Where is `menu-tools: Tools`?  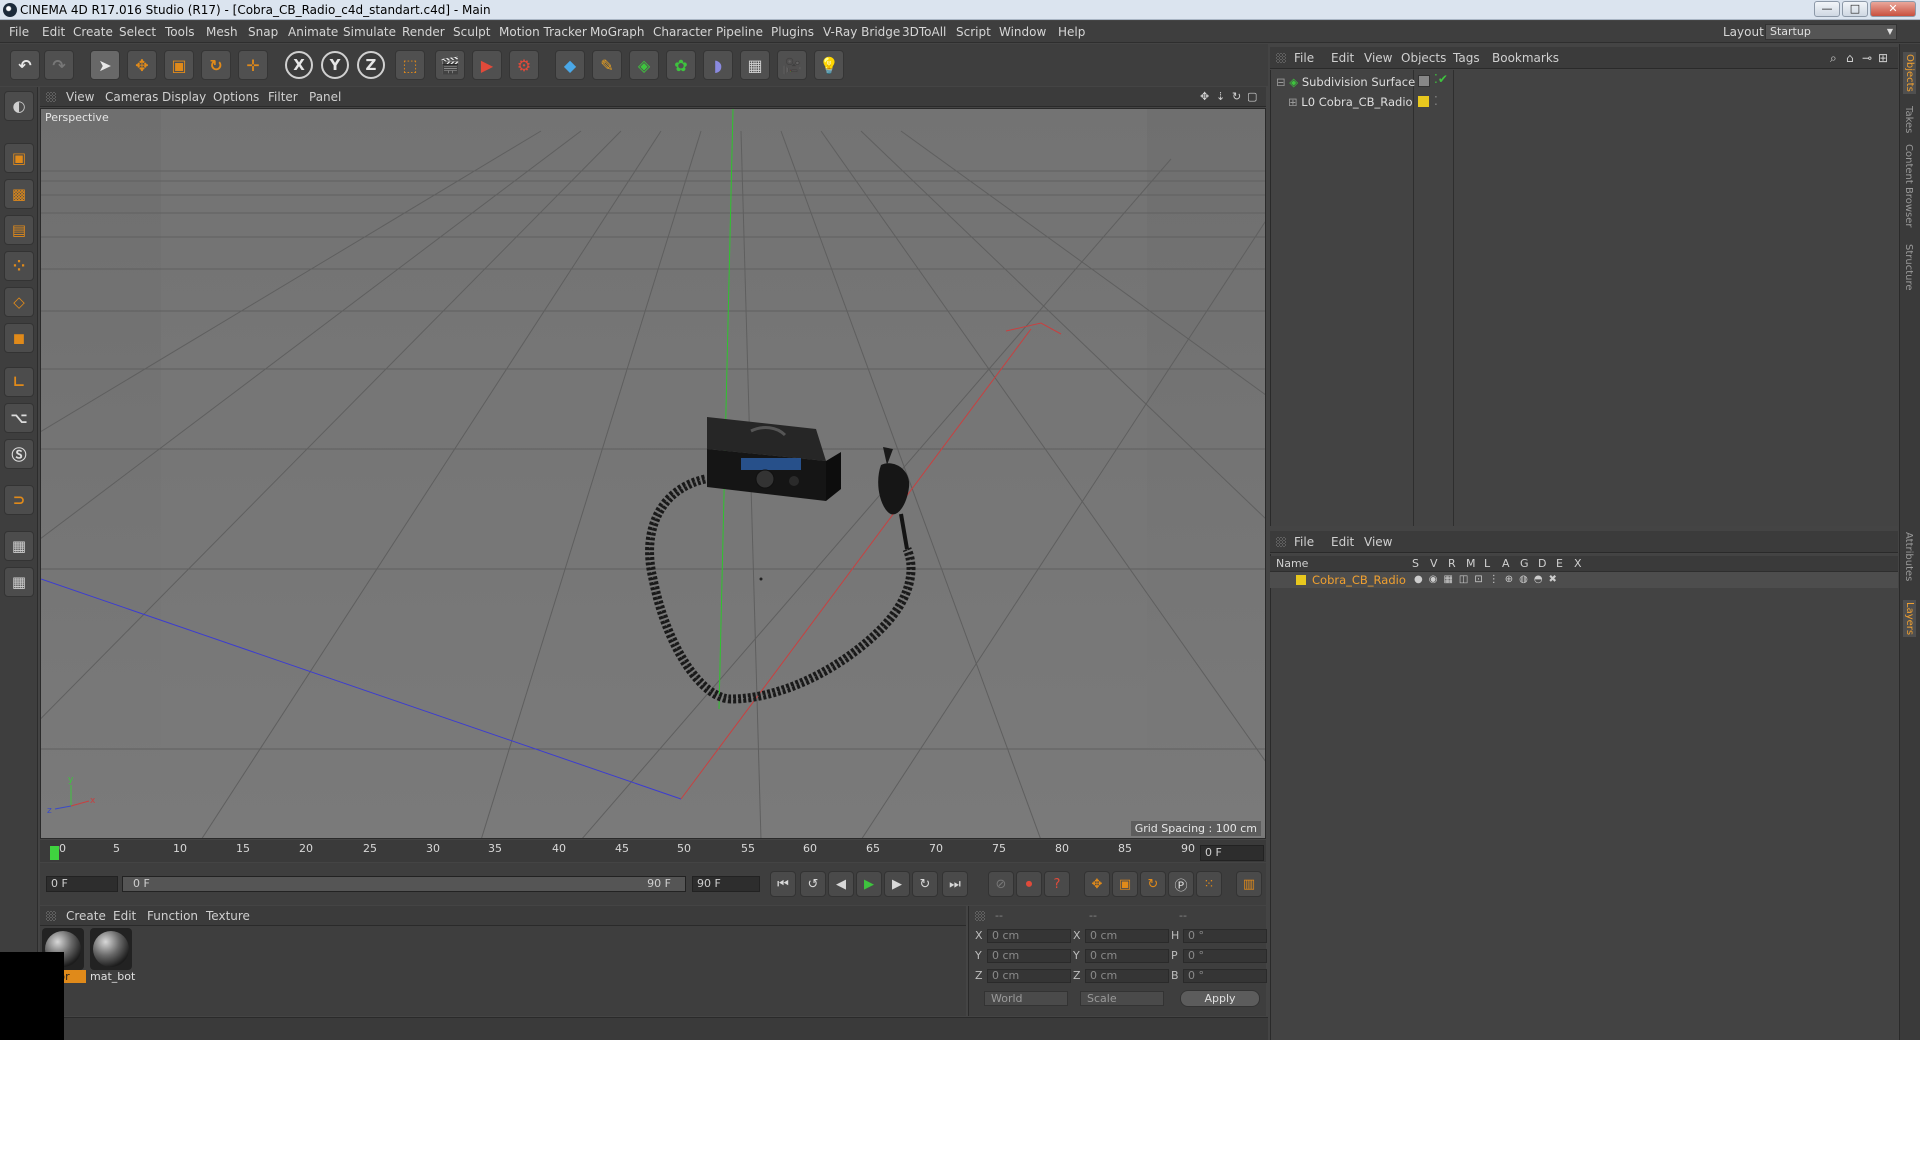 menu-tools: Tools is located at coordinates (180, 32).